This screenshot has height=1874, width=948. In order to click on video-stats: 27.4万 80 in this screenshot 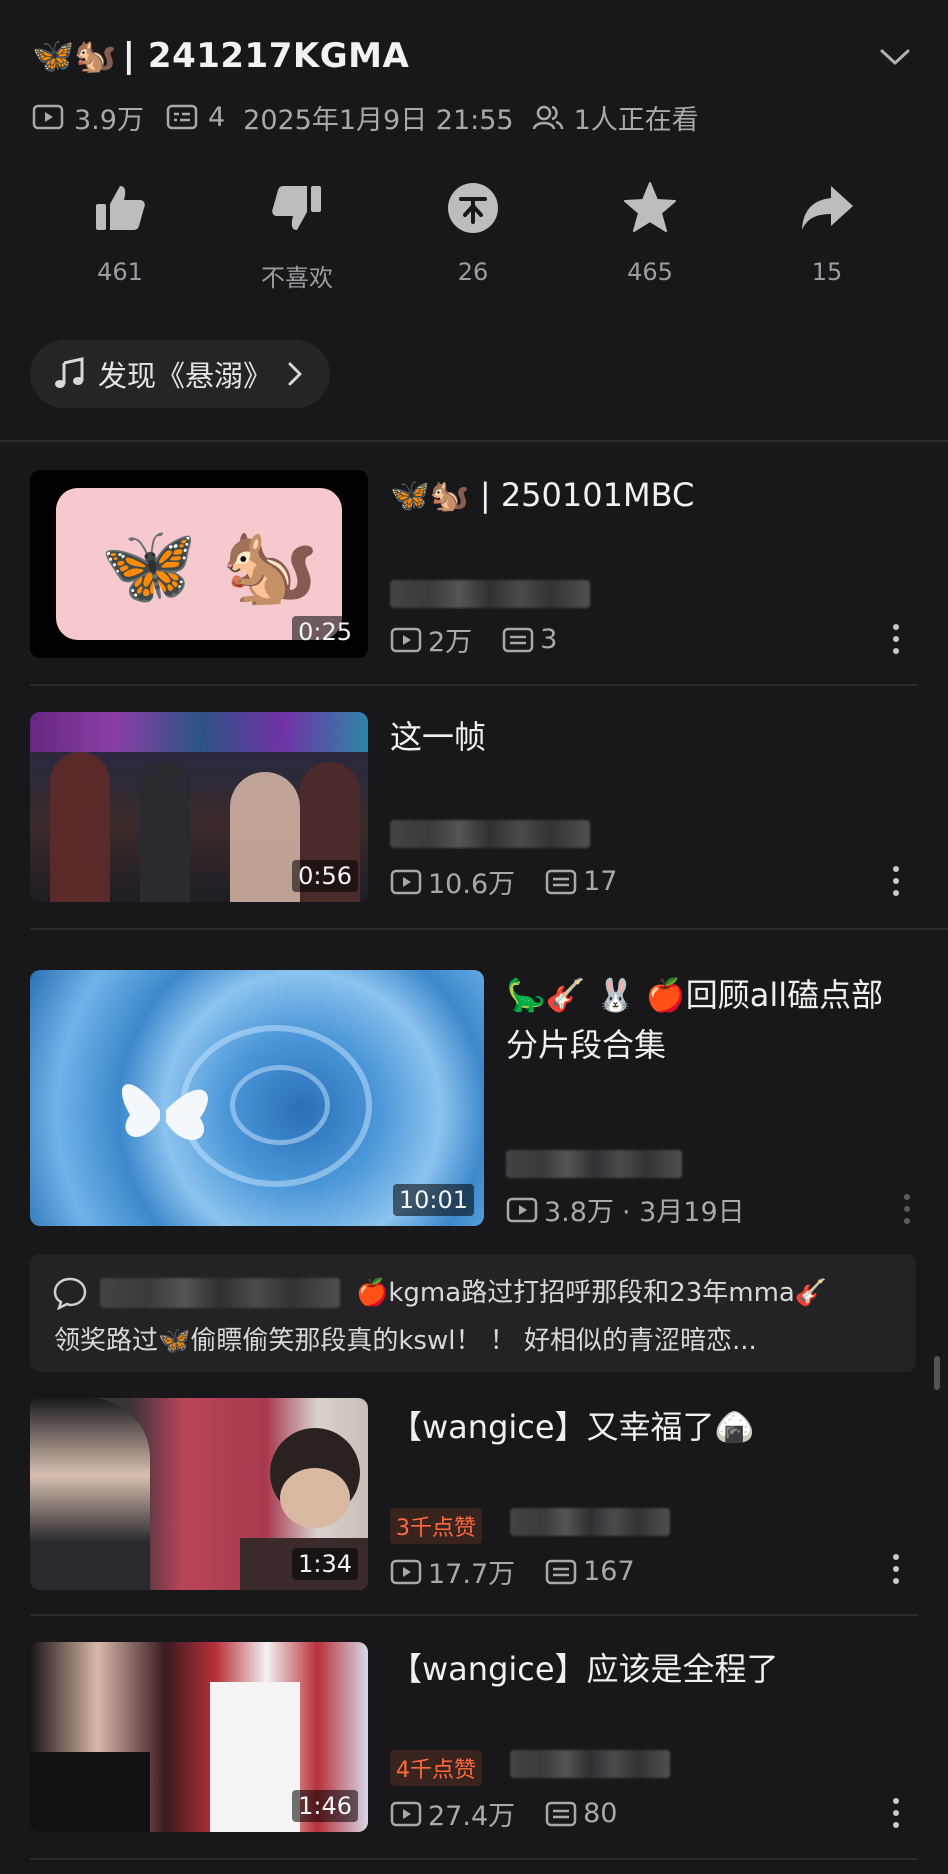, I will do `click(503, 1813)`.